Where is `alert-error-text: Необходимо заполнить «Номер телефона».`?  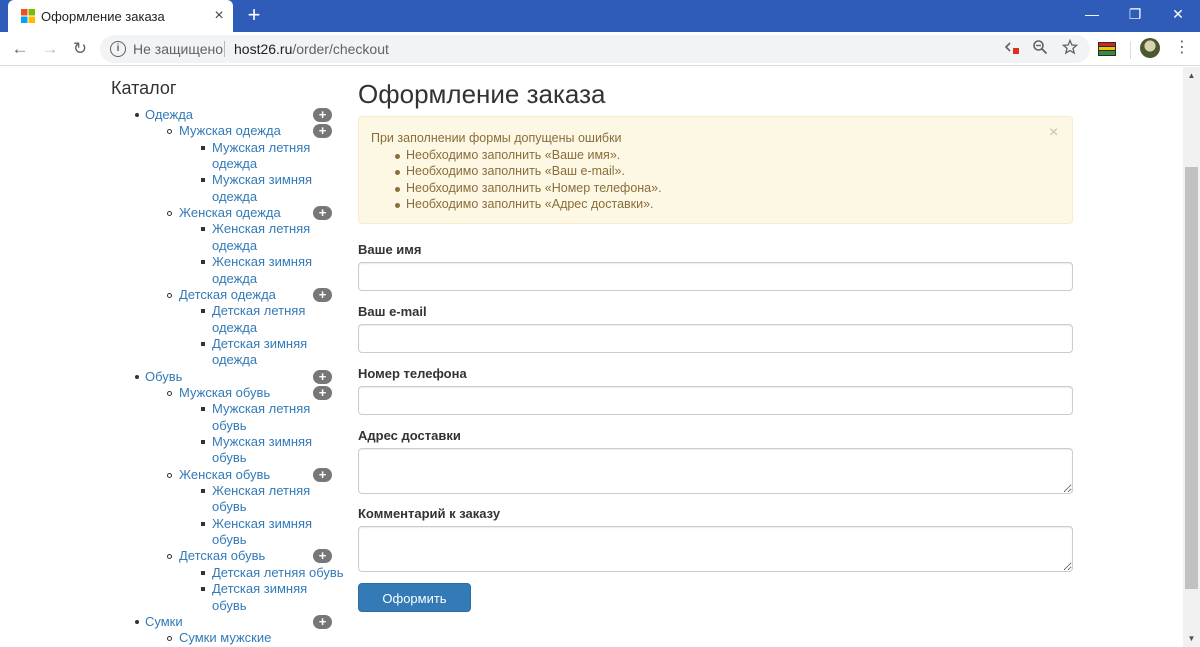
alert-error-text: Необходимо заполнить «Номер телефона». is located at coordinates (534, 188).